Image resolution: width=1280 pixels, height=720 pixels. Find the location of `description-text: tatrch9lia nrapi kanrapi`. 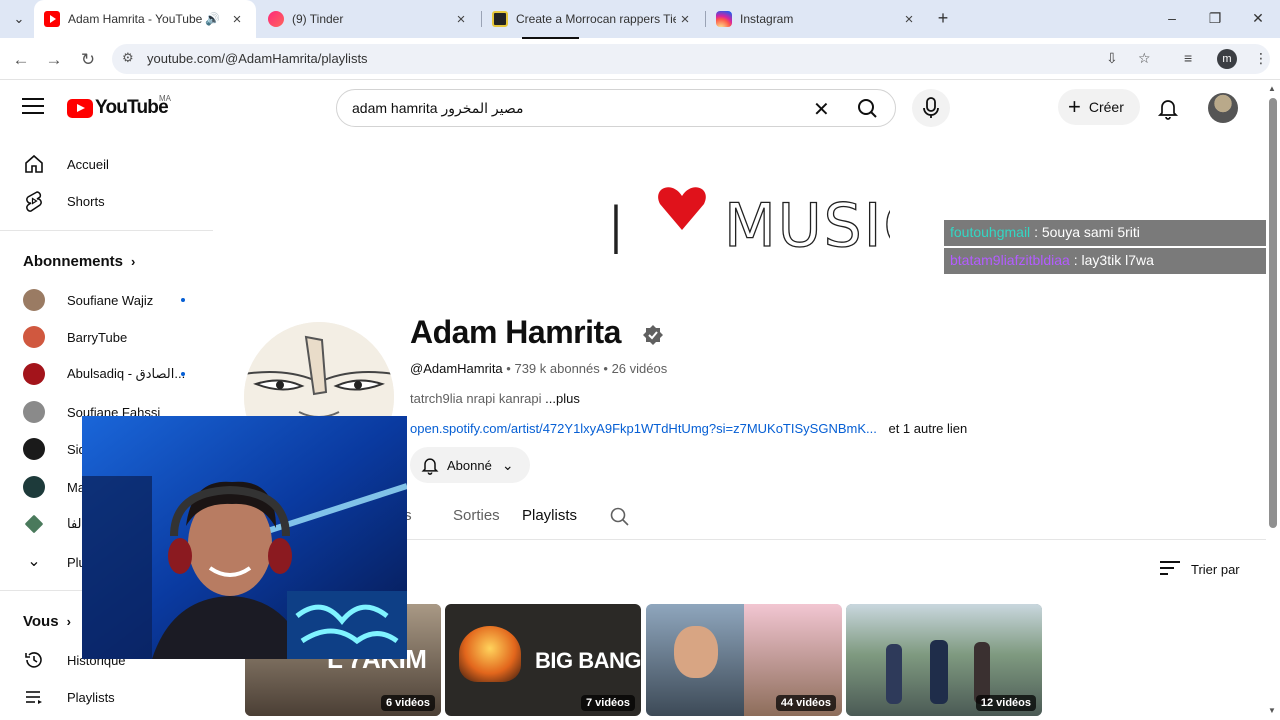

description-text: tatrch9lia nrapi kanrapi is located at coordinates (476, 398).